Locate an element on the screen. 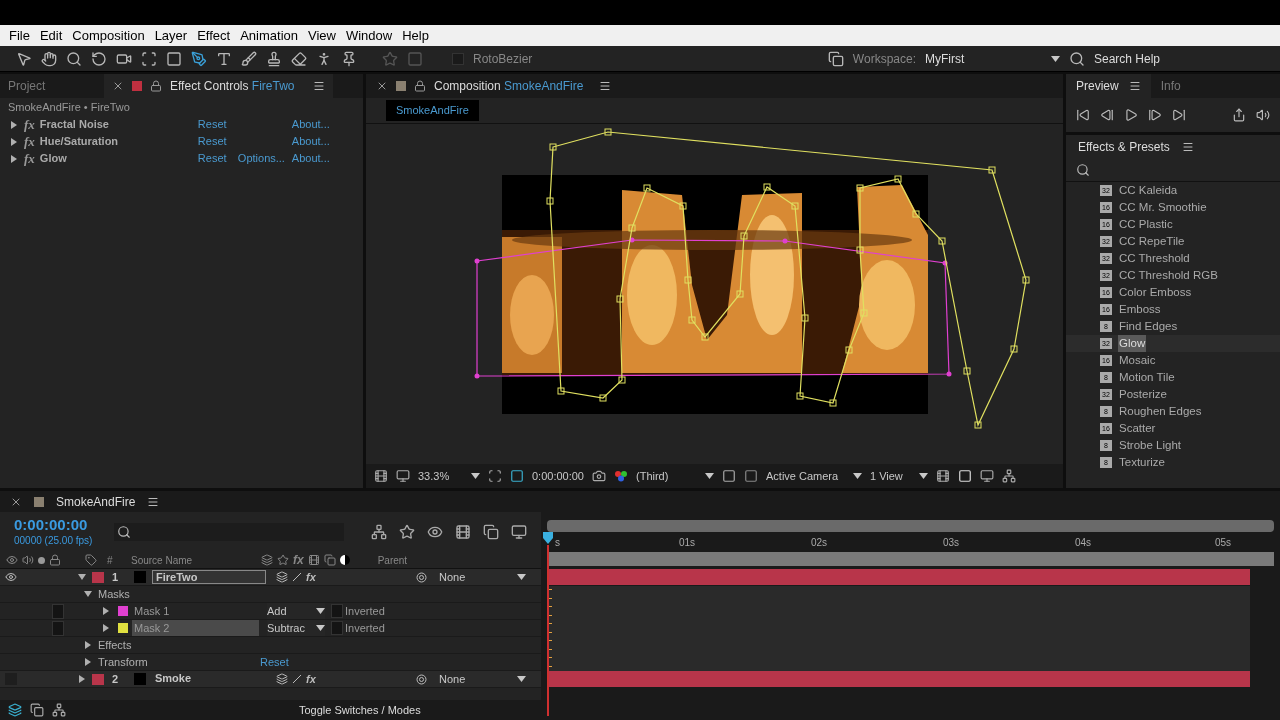 This screenshot has height=720, width=1280. menu-item: View is located at coordinates (322, 35).